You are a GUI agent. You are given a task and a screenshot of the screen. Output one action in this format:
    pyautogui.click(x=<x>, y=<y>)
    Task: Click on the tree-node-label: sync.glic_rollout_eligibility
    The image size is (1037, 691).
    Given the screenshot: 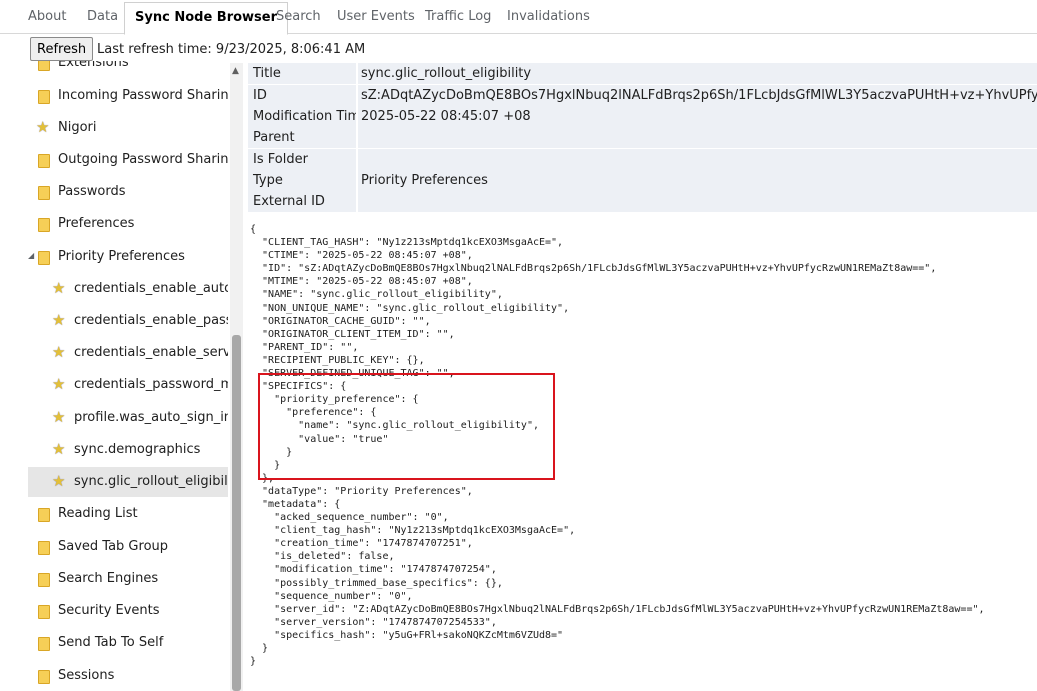 What is the action you would take?
    pyautogui.click(x=151, y=481)
    